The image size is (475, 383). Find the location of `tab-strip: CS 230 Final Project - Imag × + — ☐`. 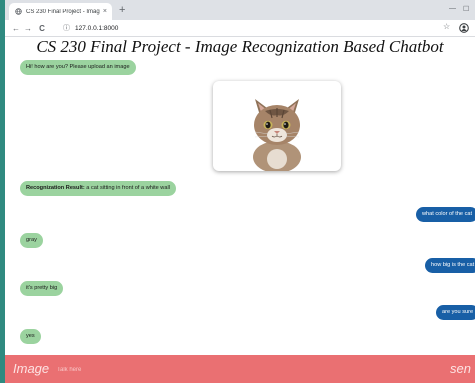

tab-strip: CS 230 Final Project - Imag × + — ☐ is located at coordinates (240, 10).